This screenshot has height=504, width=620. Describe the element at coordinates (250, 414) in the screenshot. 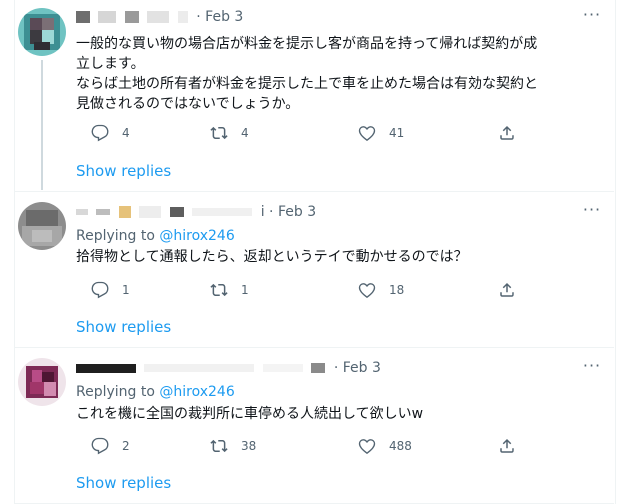

I see `tweet-text-line: これを機に全国の裁判所に車停める人続出して欲しいw` at that location.